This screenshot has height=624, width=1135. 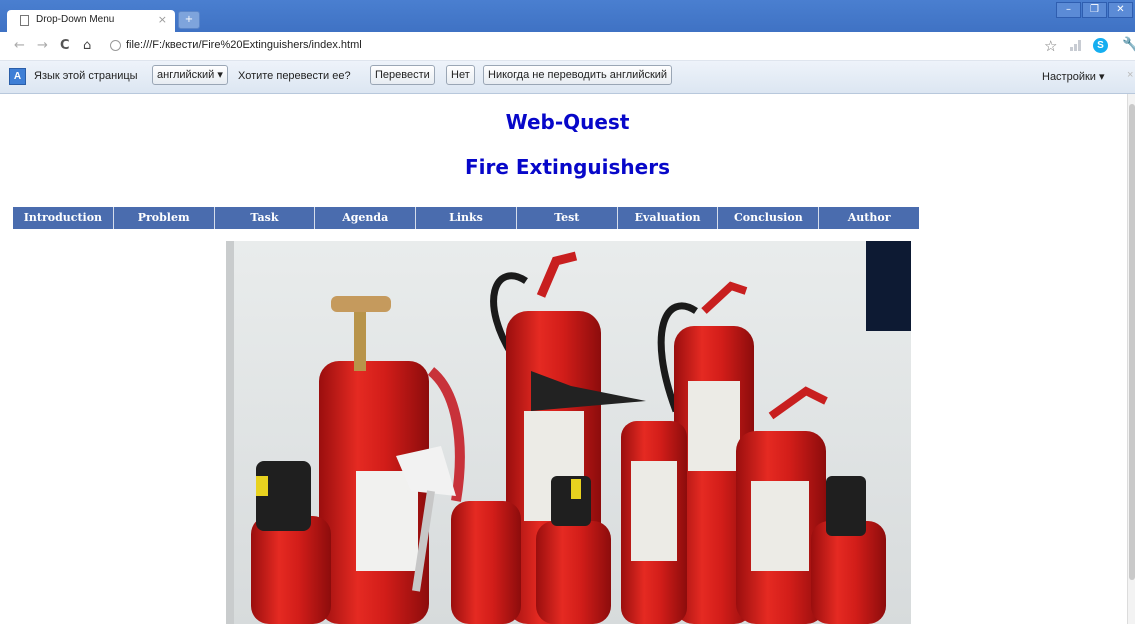 What do you see at coordinates (1068, 10) in the screenshot?
I see `minimize-button: –` at bounding box center [1068, 10].